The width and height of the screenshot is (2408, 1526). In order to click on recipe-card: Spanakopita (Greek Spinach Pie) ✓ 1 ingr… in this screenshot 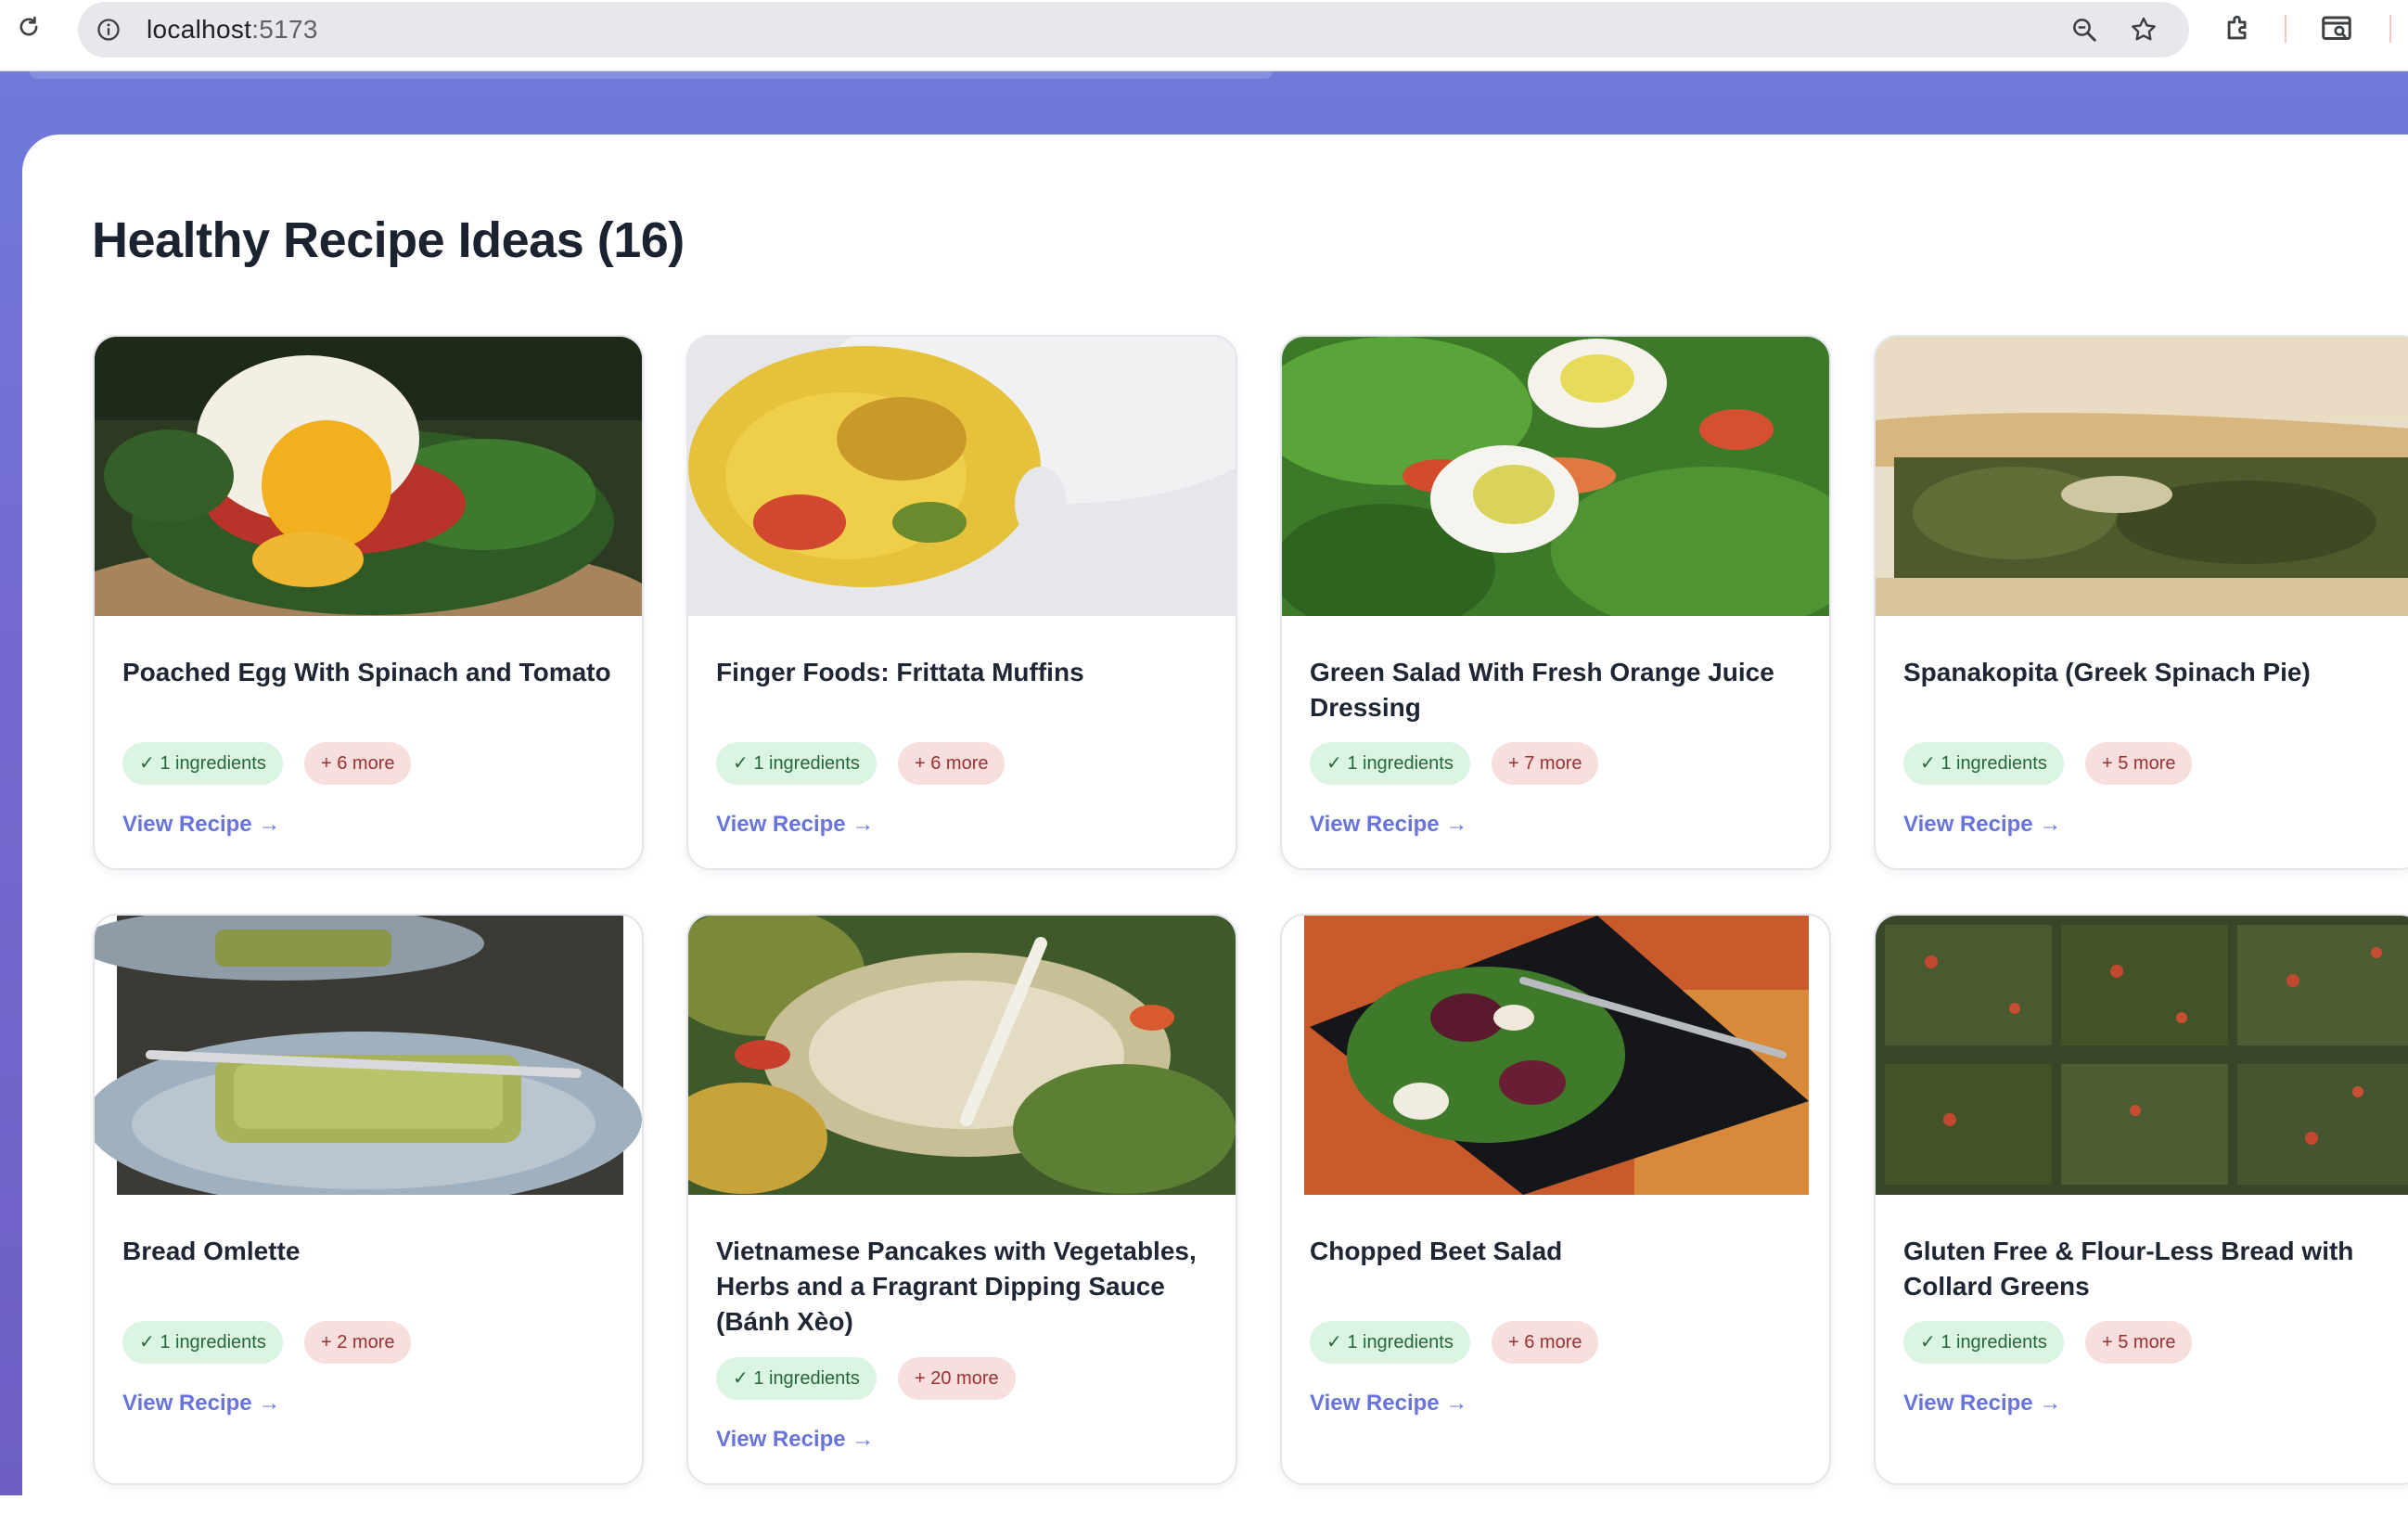, I will do `click(2141, 602)`.